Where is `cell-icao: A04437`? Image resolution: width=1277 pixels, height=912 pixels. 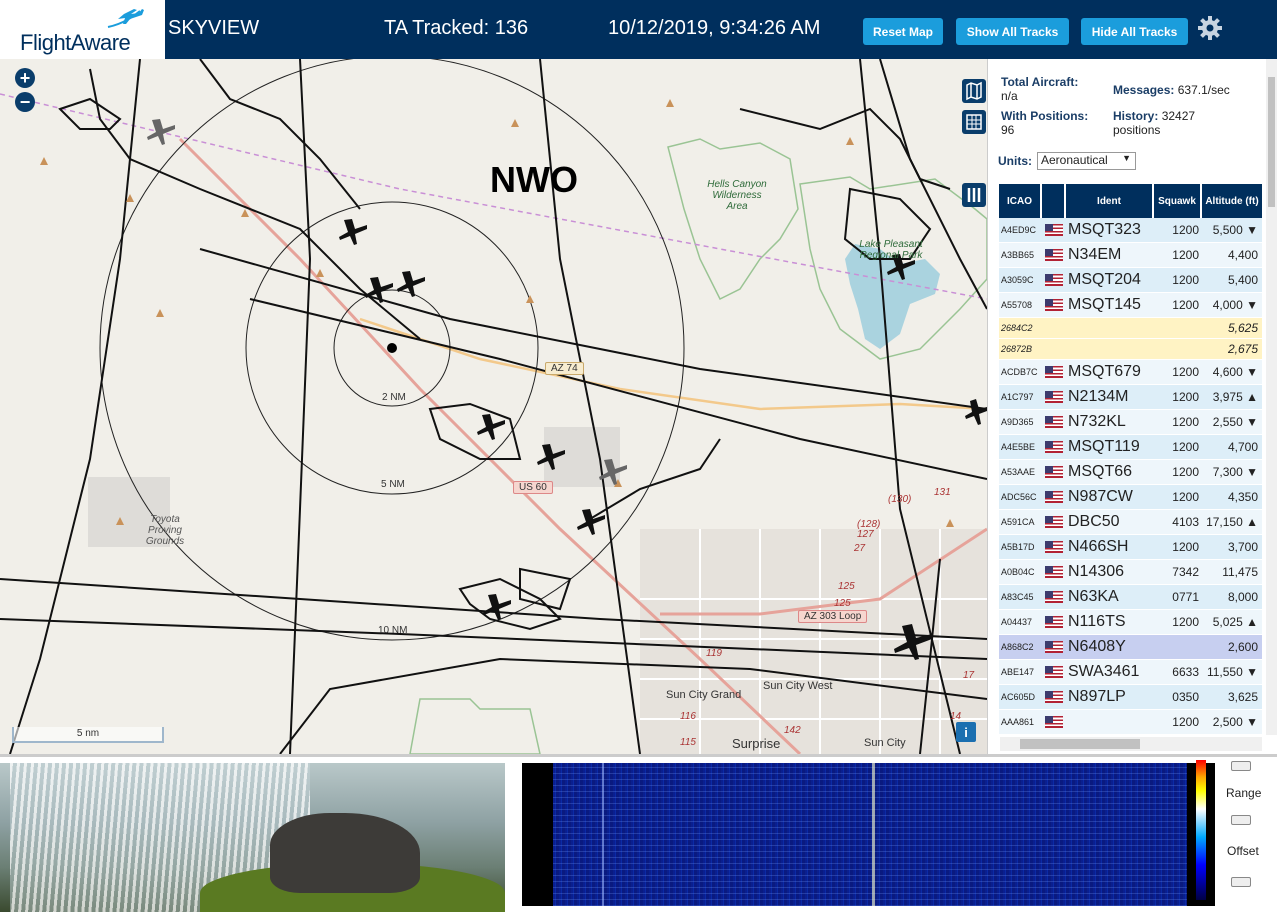
cell-icao: A04437 is located at coordinates (1017, 622).